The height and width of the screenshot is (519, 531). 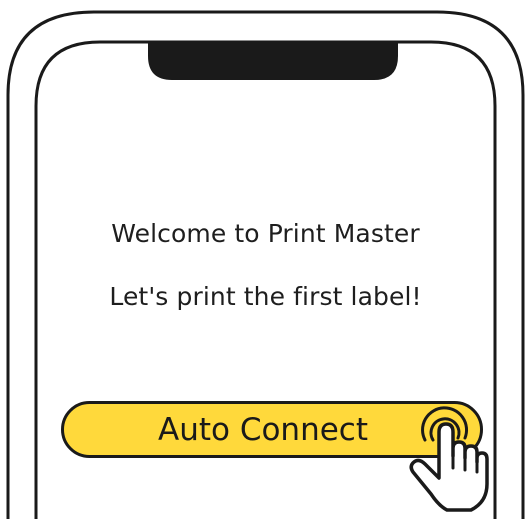 What do you see at coordinates (262, 430) in the screenshot?
I see `auto-connect-label: Auto Connect` at bounding box center [262, 430].